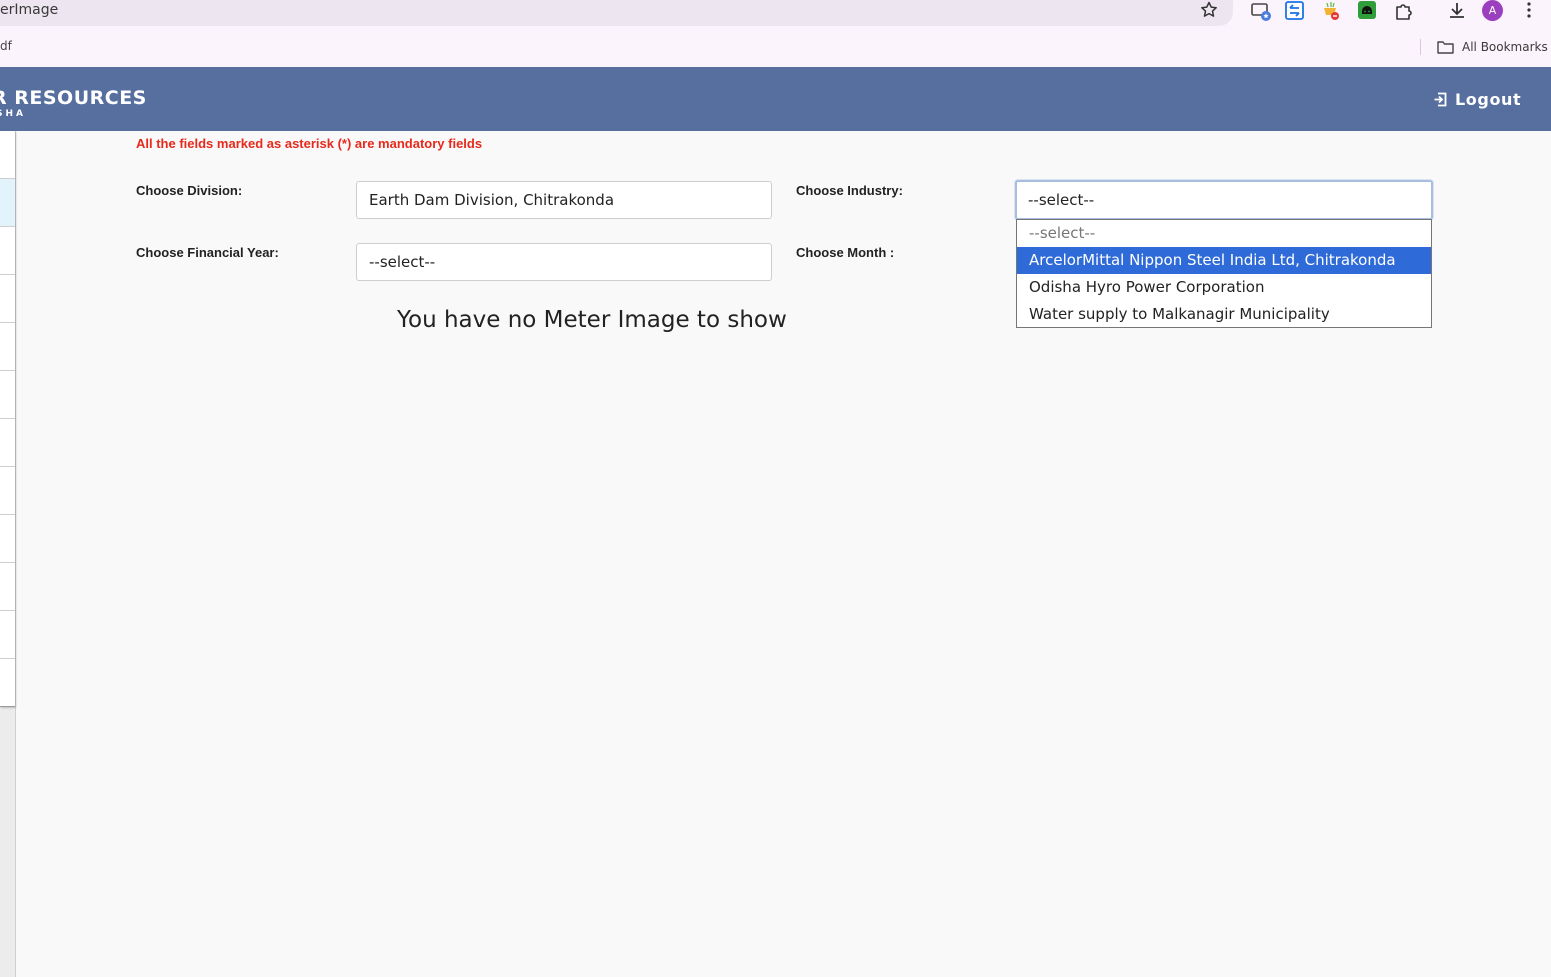 This screenshot has width=1551, height=977. I want to click on logout-icon, so click(1440, 99).